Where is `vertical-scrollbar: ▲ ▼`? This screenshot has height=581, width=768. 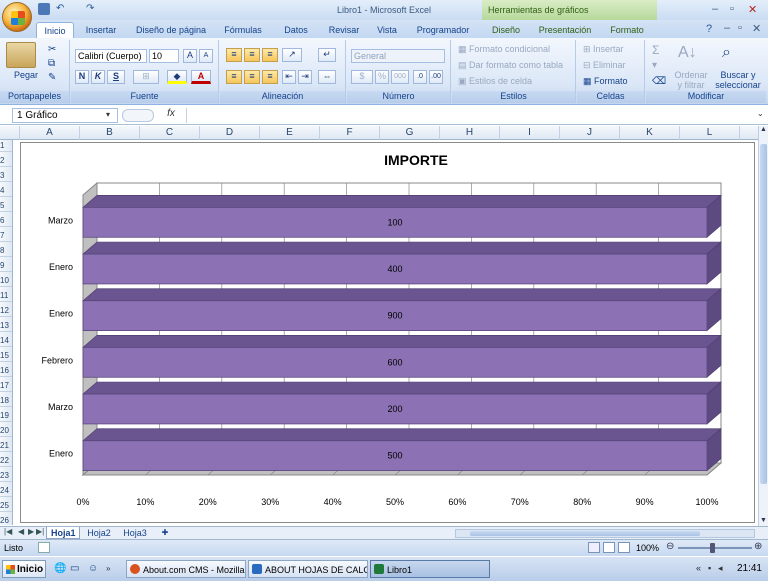 vertical-scrollbar: ▲ ▼ is located at coordinates (763, 326).